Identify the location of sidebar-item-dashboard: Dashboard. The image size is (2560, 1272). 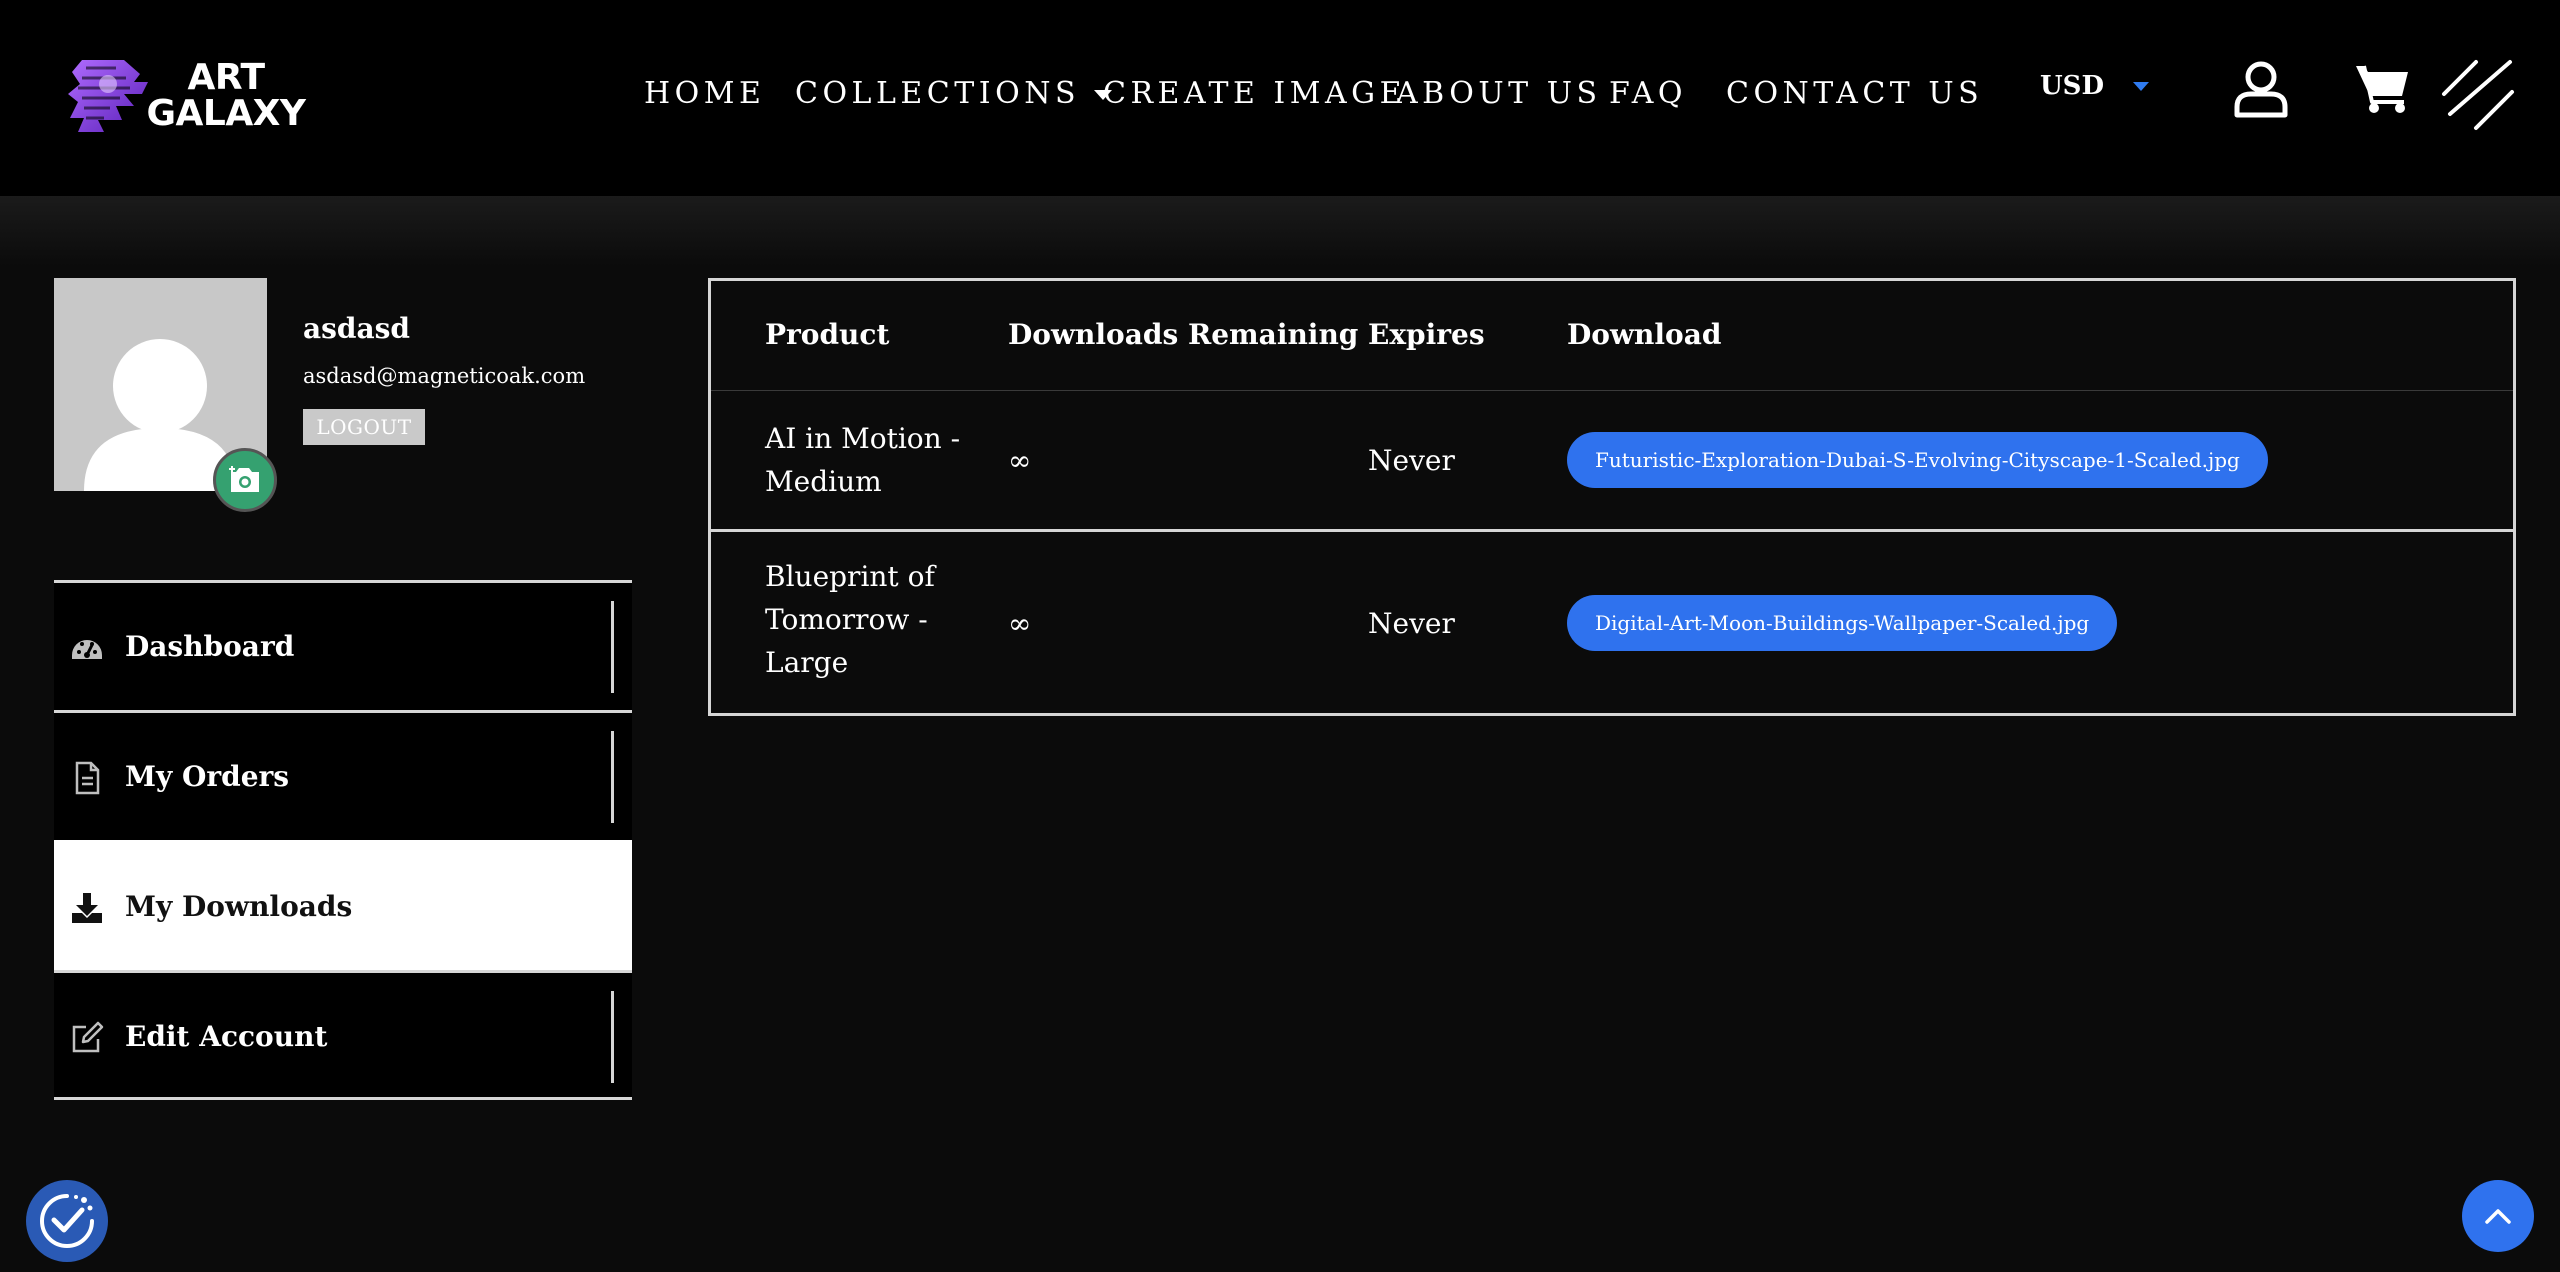
(343, 645).